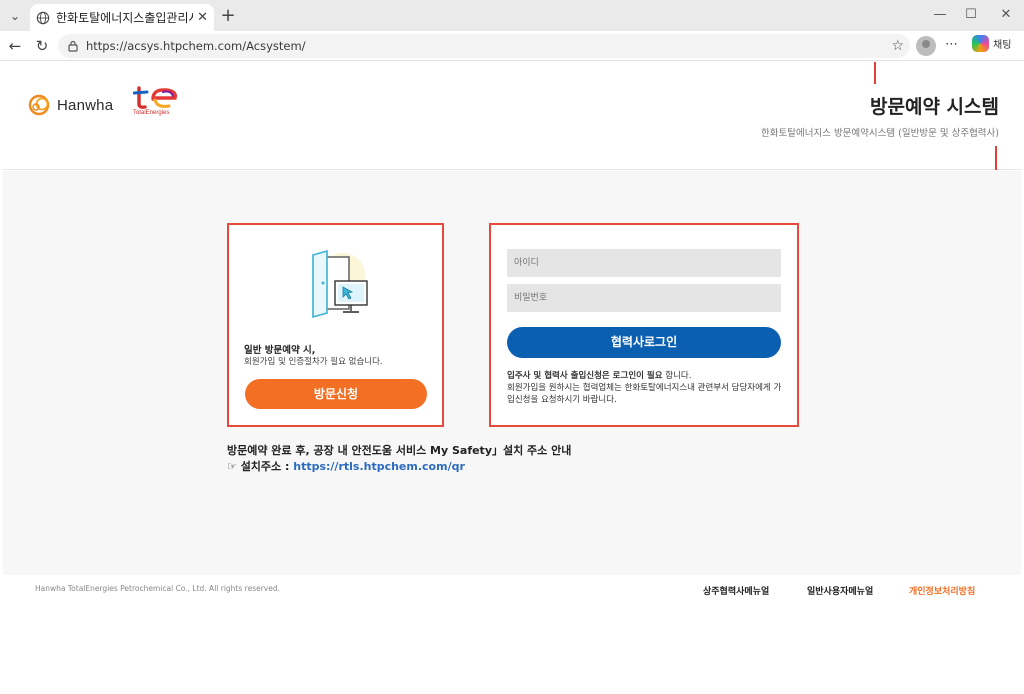 This screenshot has height=694, width=1024. What do you see at coordinates (335, 325) in the screenshot?
I see `visit-card: 일반 방문예약 시, 회원가입 및 인증절차가 필요 없습니다. 방문신청` at bounding box center [335, 325].